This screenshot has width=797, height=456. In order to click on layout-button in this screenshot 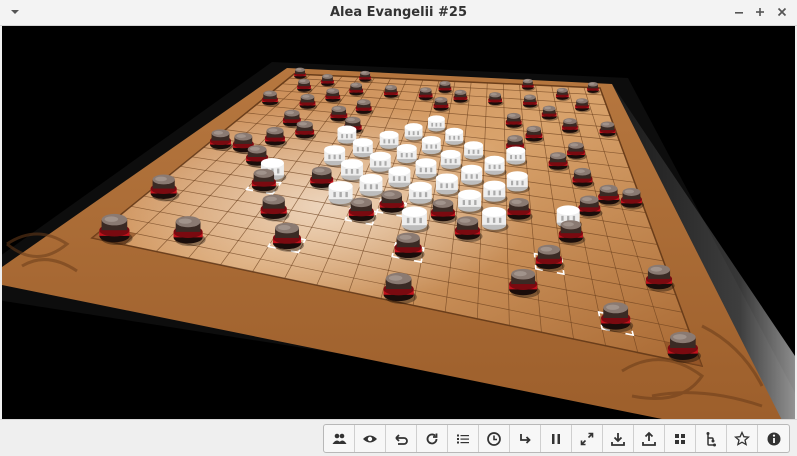, I will do `click(680, 438)`.